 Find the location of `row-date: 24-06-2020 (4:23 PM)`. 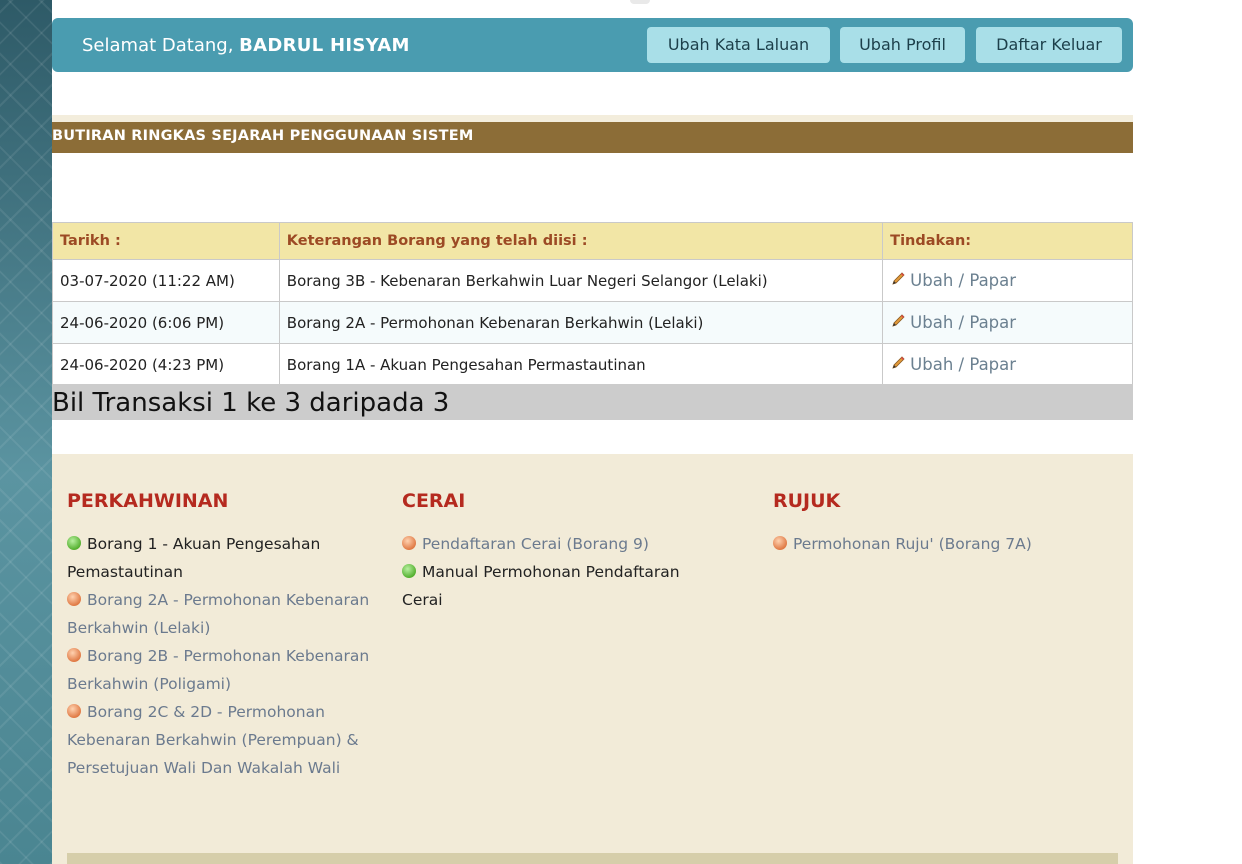

row-date: 24-06-2020 (4:23 PM) is located at coordinates (166, 364).